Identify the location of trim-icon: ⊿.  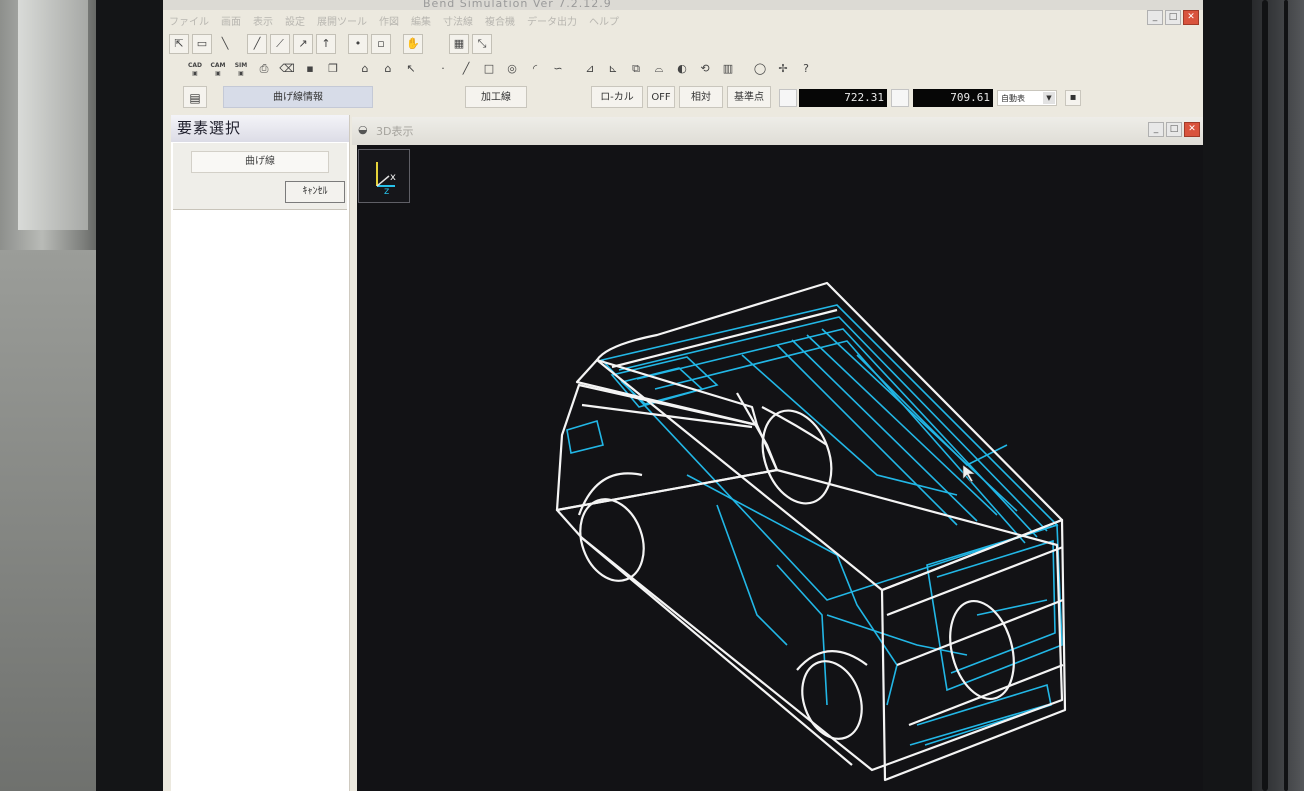
(590, 69).